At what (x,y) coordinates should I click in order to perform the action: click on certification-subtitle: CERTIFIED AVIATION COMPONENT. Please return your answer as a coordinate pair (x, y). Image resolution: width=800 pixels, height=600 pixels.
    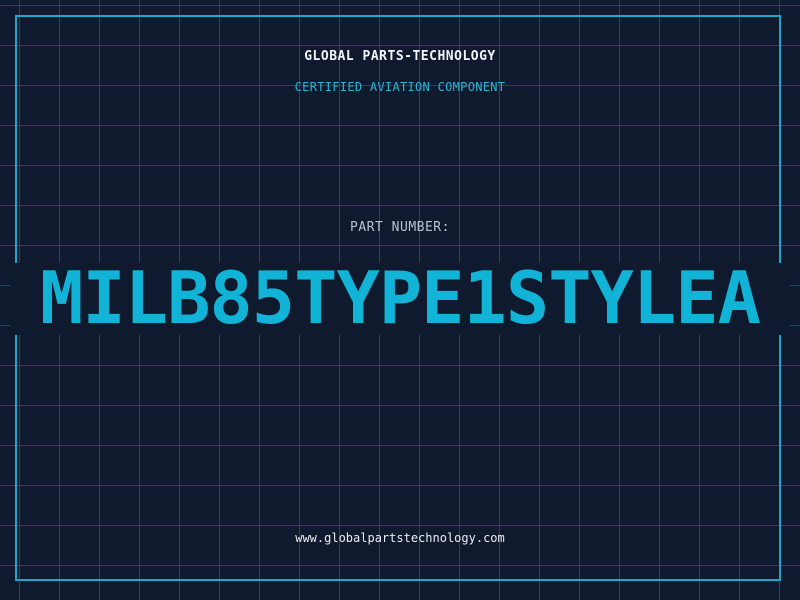
    Looking at the image, I should click on (400, 87).